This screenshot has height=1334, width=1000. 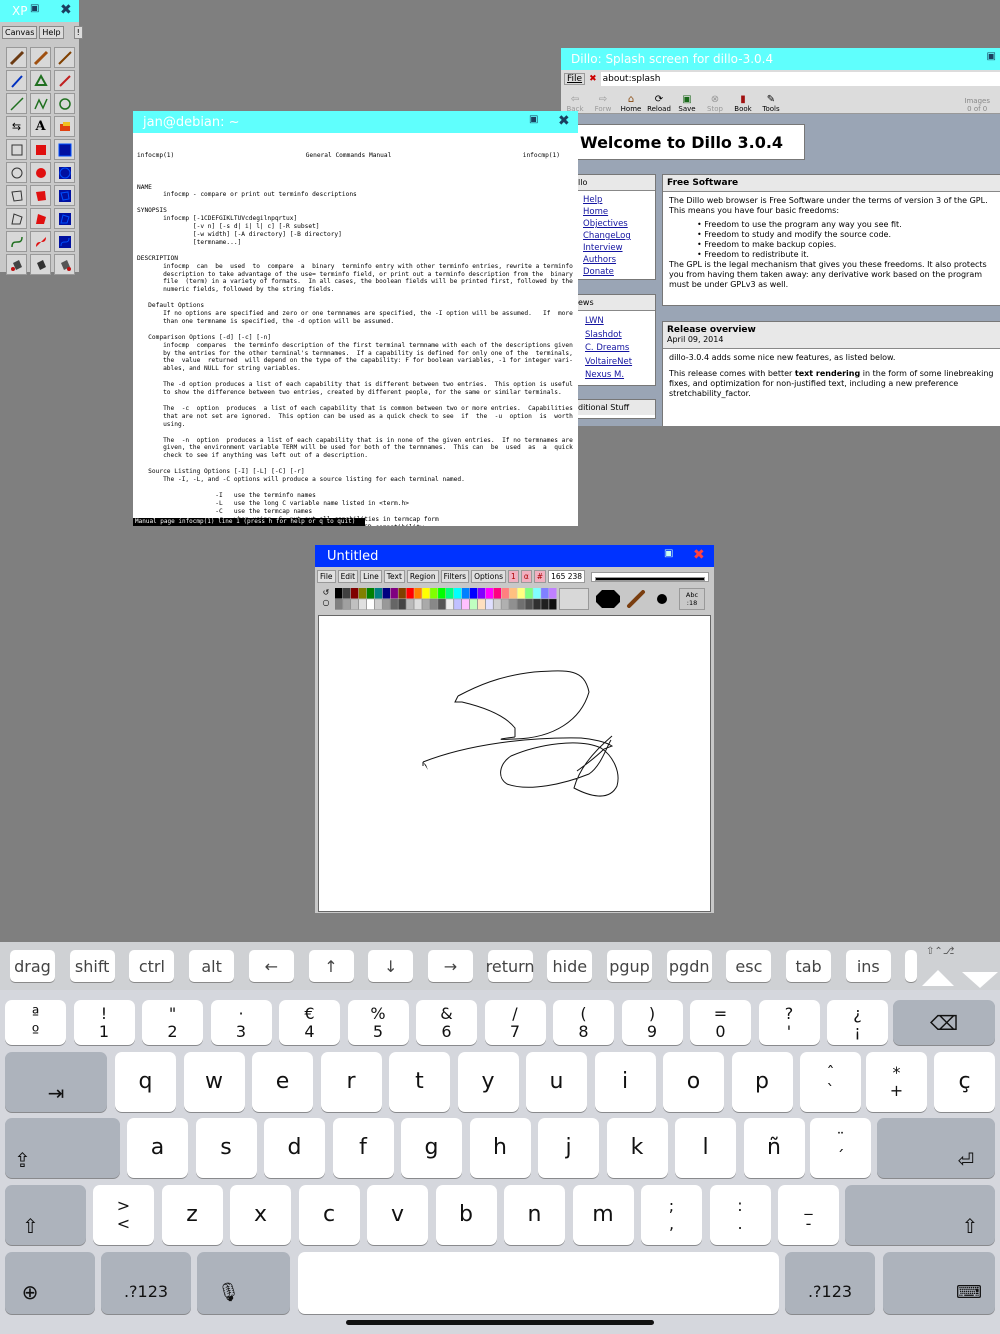 I want to click on accessory-key-left-arrow: ←, so click(x=271, y=966).